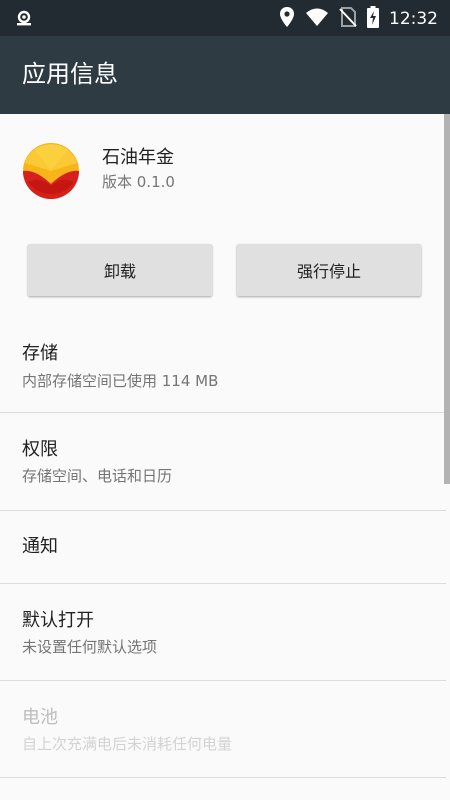 Image resolution: width=450 pixels, height=800 pixels. Describe the element at coordinates (120, 270) in the screenshot. I see `uninstall-button: 卸载` at that location.